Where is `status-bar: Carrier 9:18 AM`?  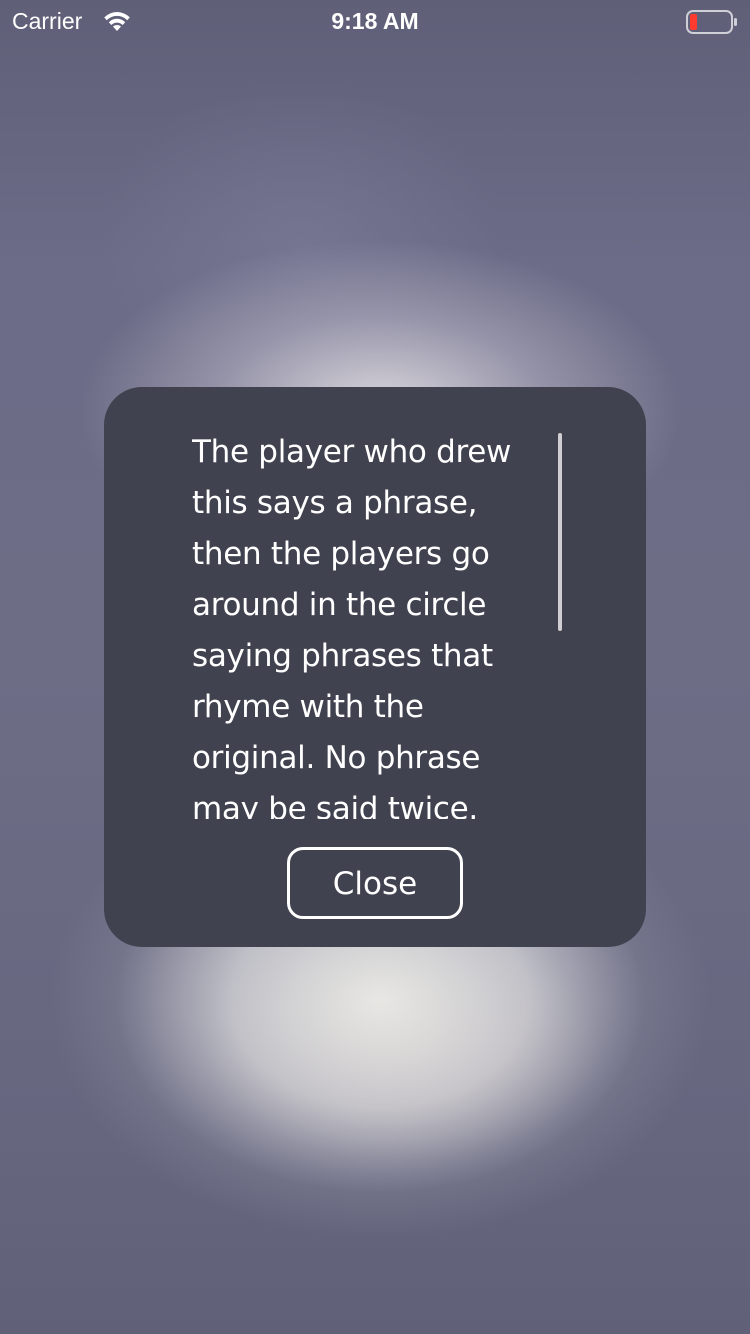
status-bar: Carrier 9:18 AM is located at coordinates (375, 20).